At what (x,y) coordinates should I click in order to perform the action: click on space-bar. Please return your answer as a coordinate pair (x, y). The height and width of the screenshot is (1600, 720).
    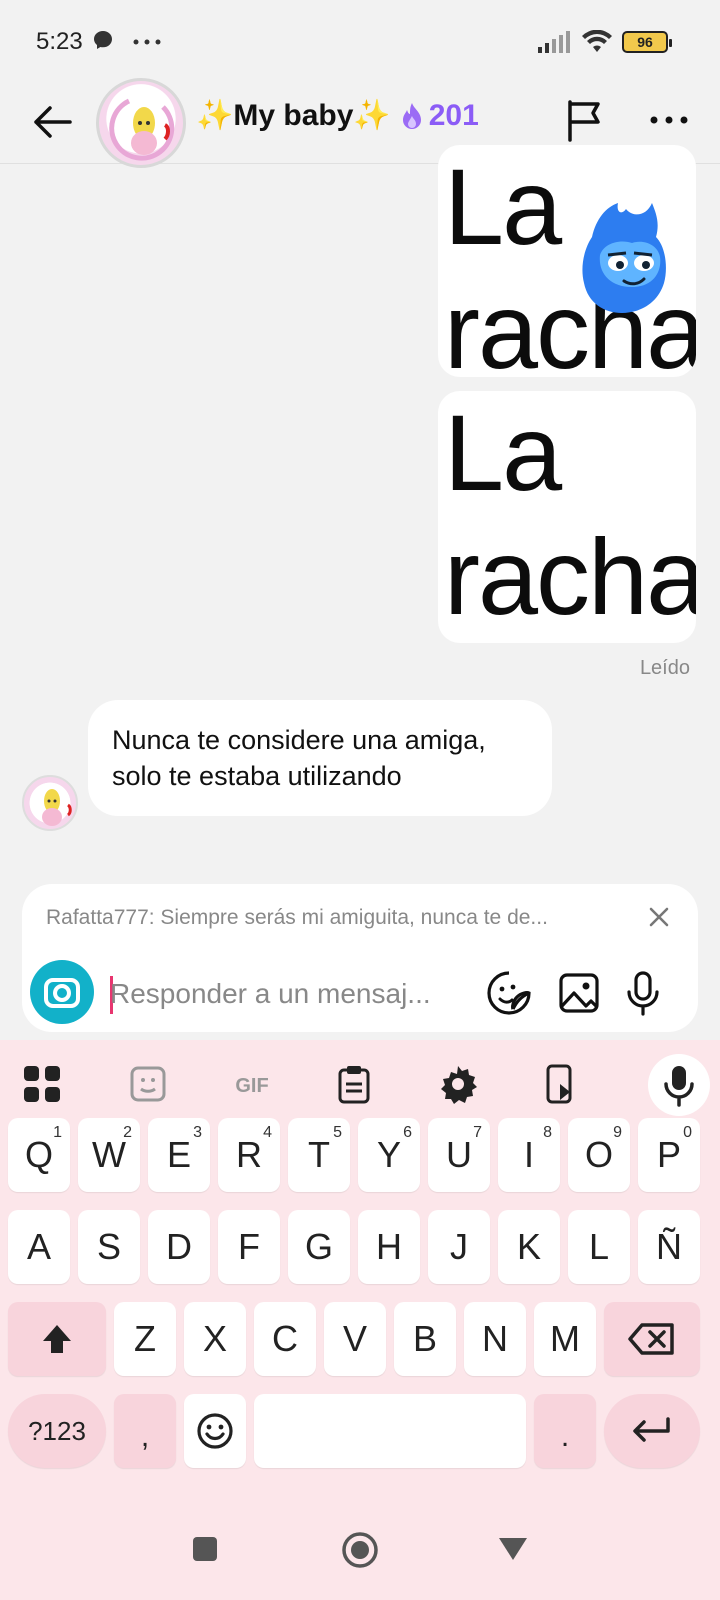
    Looking at the image, I should click on (390, 1431).